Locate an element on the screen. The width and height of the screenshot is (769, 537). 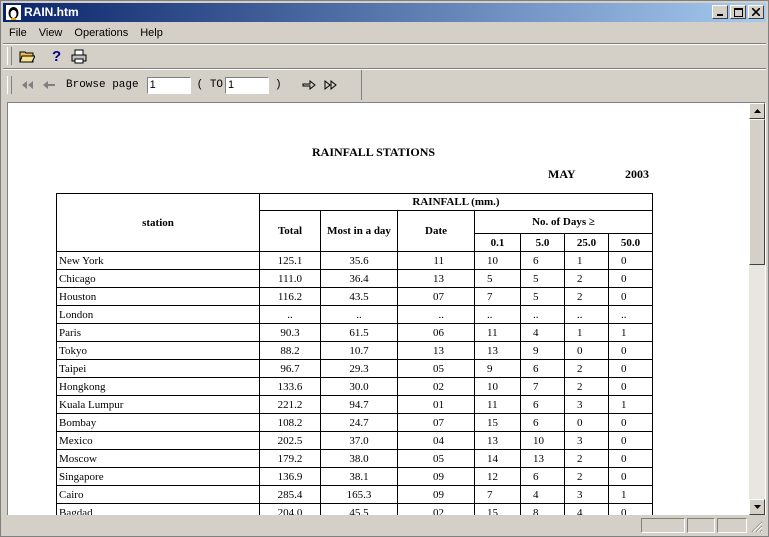
close-button is located at coordinates (756, 12).